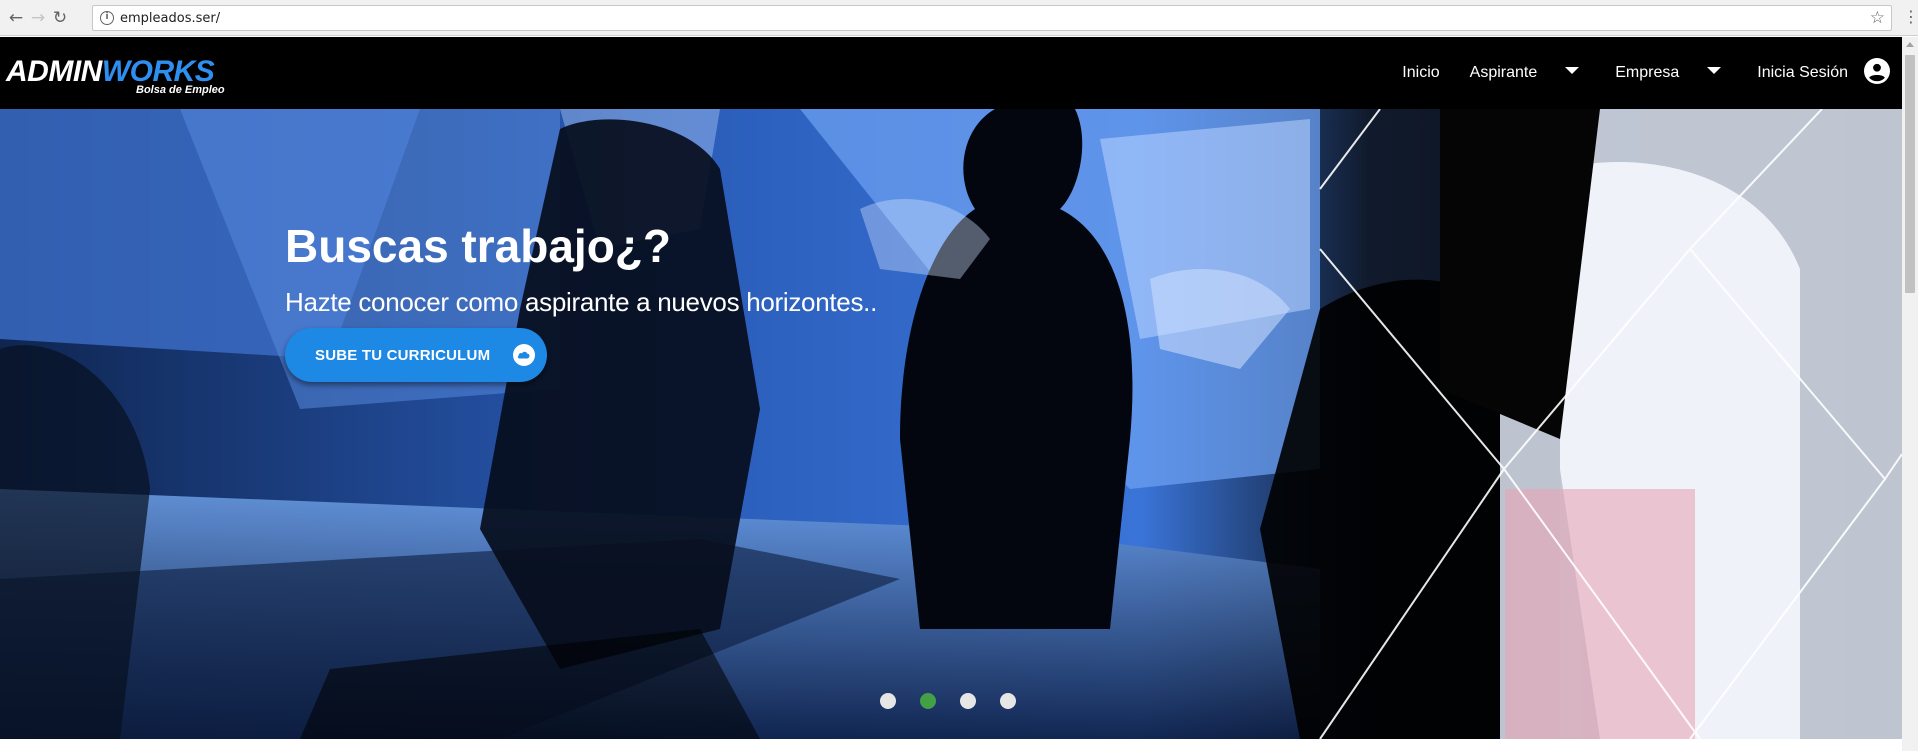 Image resolution: width=1918 pixels, height=751 pixels. I want to click on carousel-indicators, so click(960, 701).